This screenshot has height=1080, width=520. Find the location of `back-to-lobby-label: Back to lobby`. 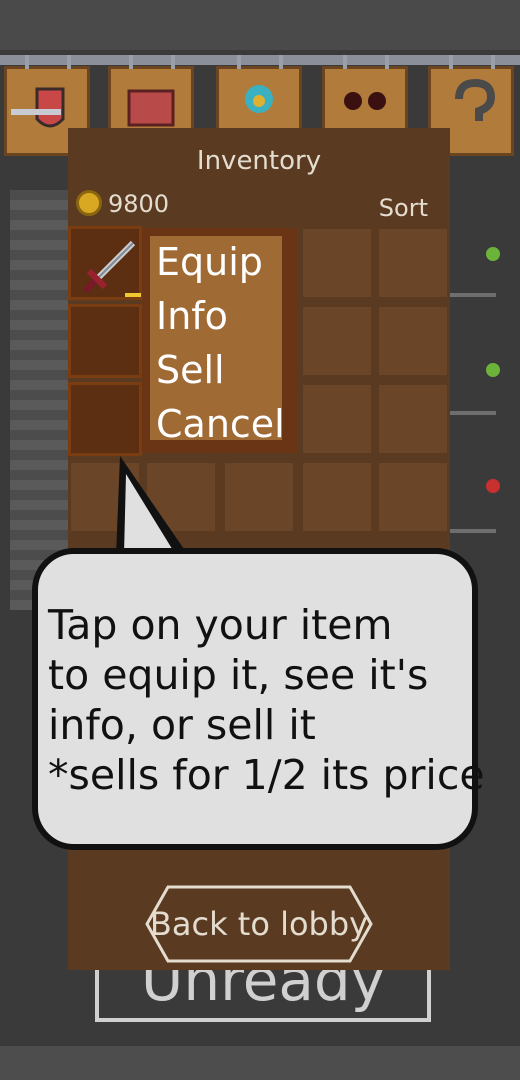

back-to-lobby-label: Back to lobby is located at coordinates (259, 924).